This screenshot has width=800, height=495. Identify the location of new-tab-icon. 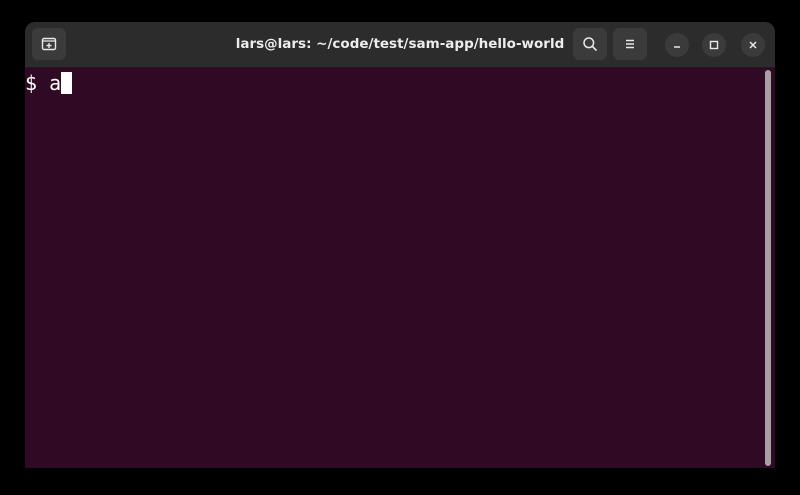
(49, 44).